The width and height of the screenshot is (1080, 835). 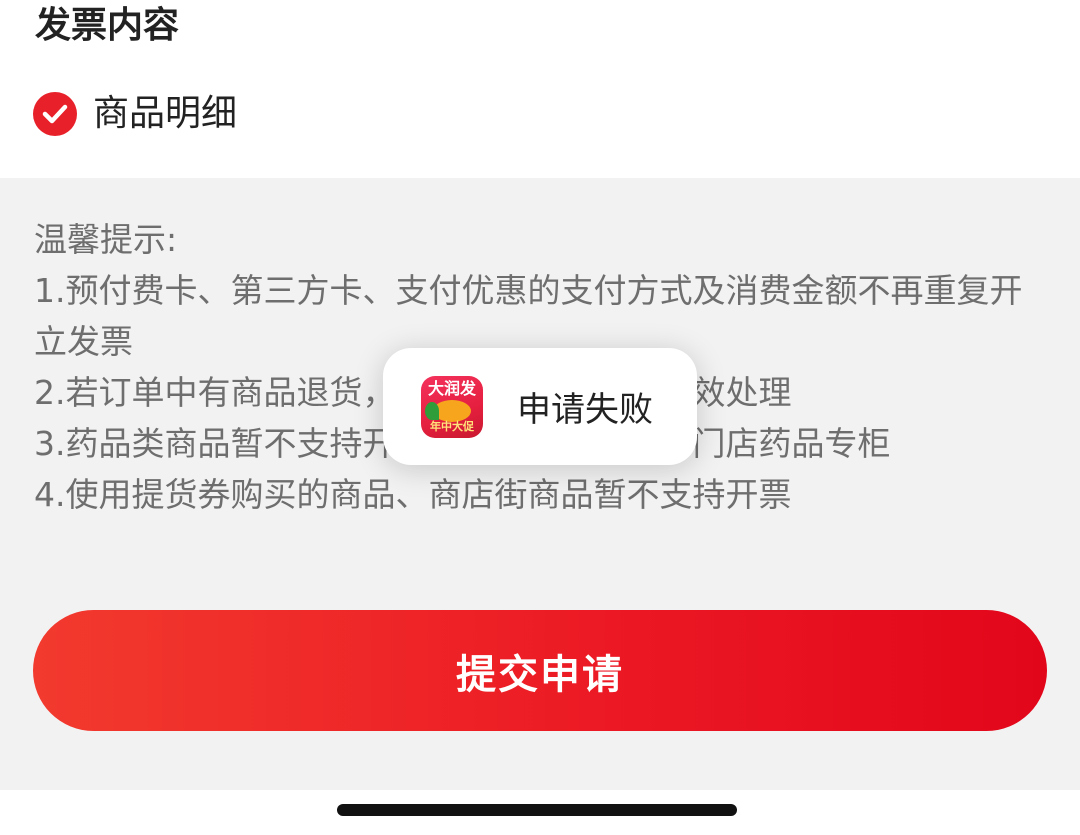 I want to click on app-icon-top-text: 大润发, so click(x=451, y=388).